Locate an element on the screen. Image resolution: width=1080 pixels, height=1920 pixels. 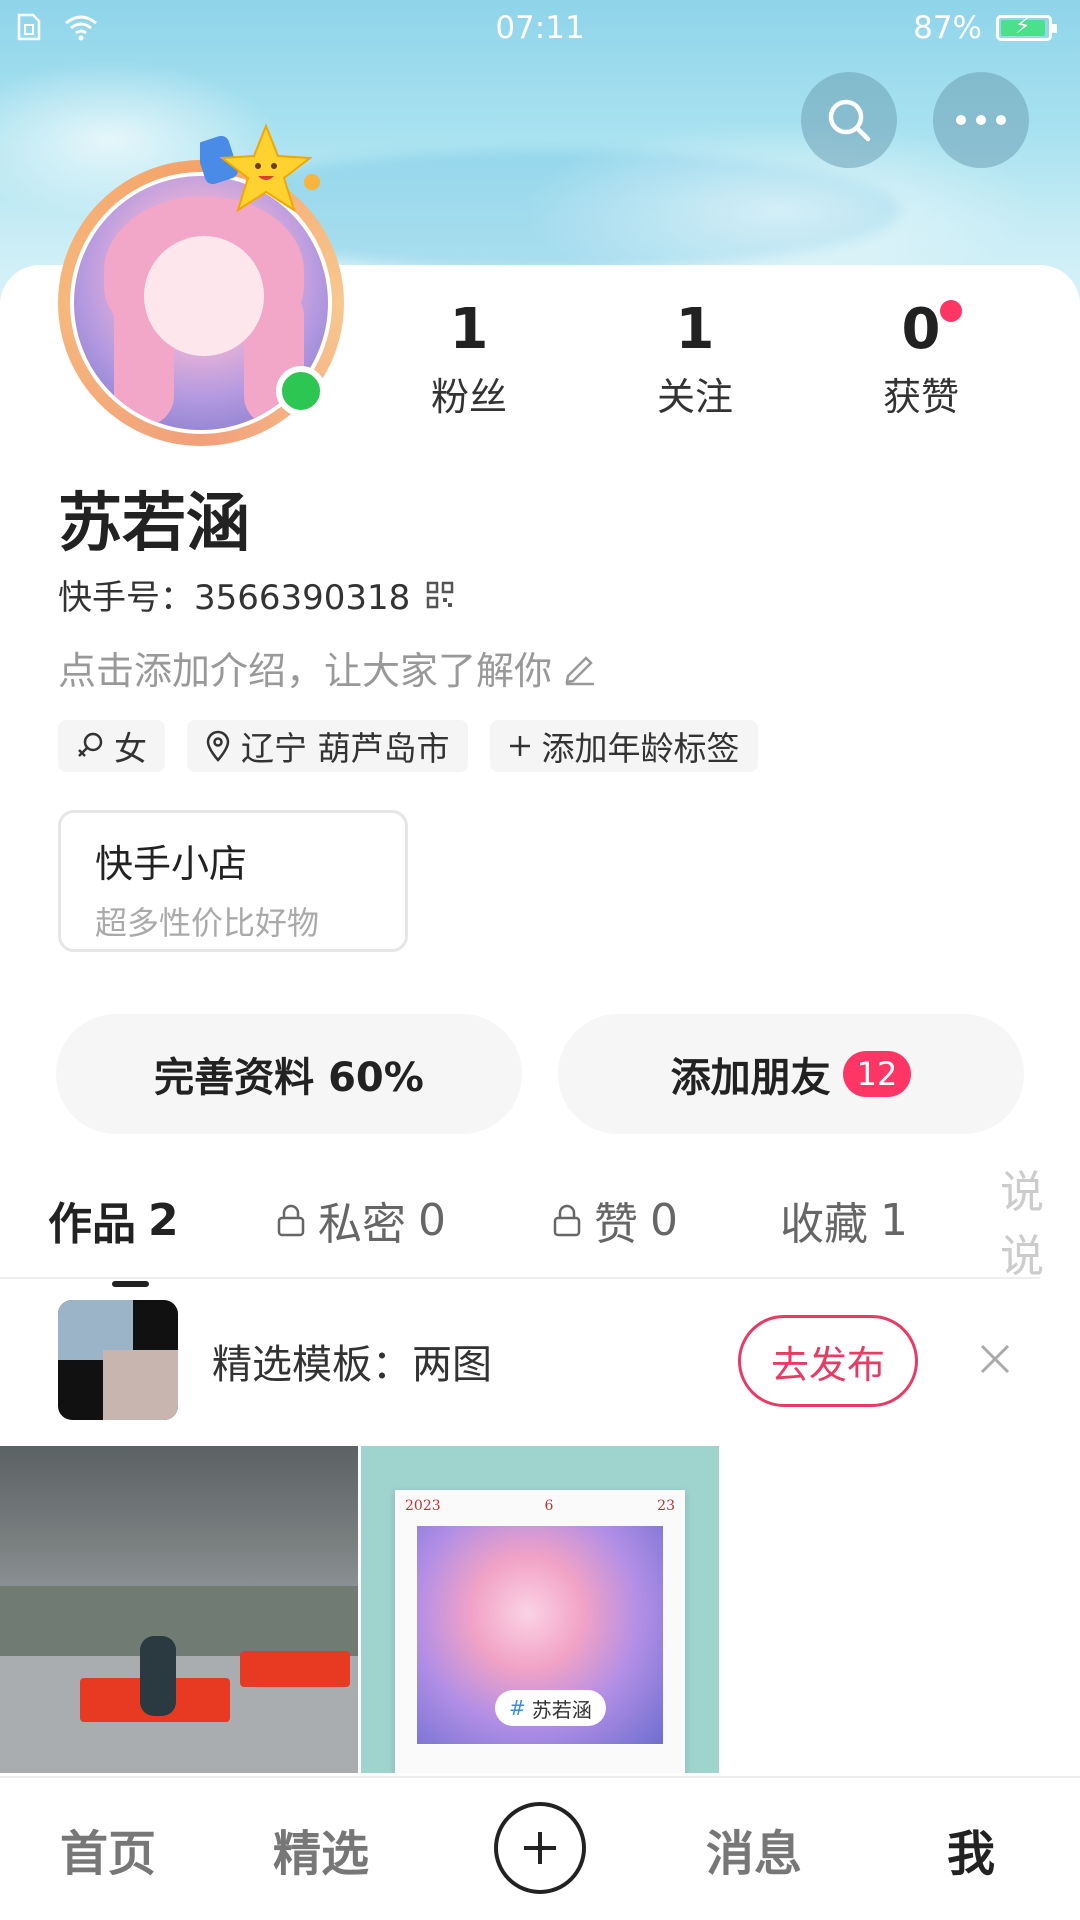
tab-works-label: 作品 is located at coordinates (92, 1224).